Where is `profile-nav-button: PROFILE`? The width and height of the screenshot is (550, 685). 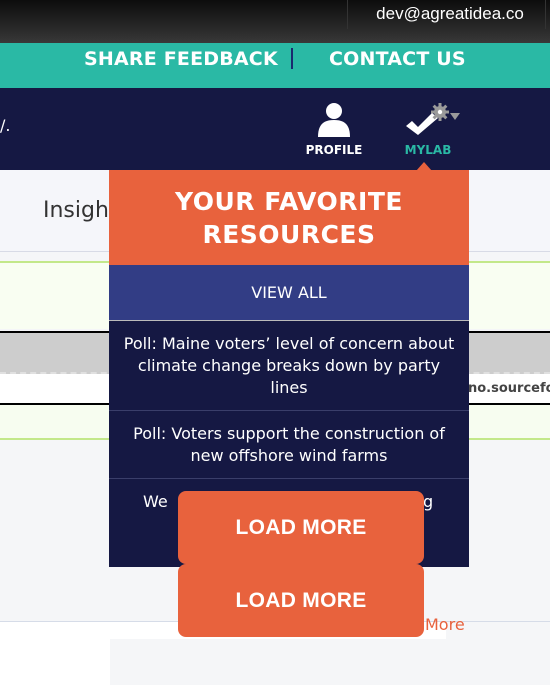 profile-nav-button: PROFILE is located at coordinates (334, 129).